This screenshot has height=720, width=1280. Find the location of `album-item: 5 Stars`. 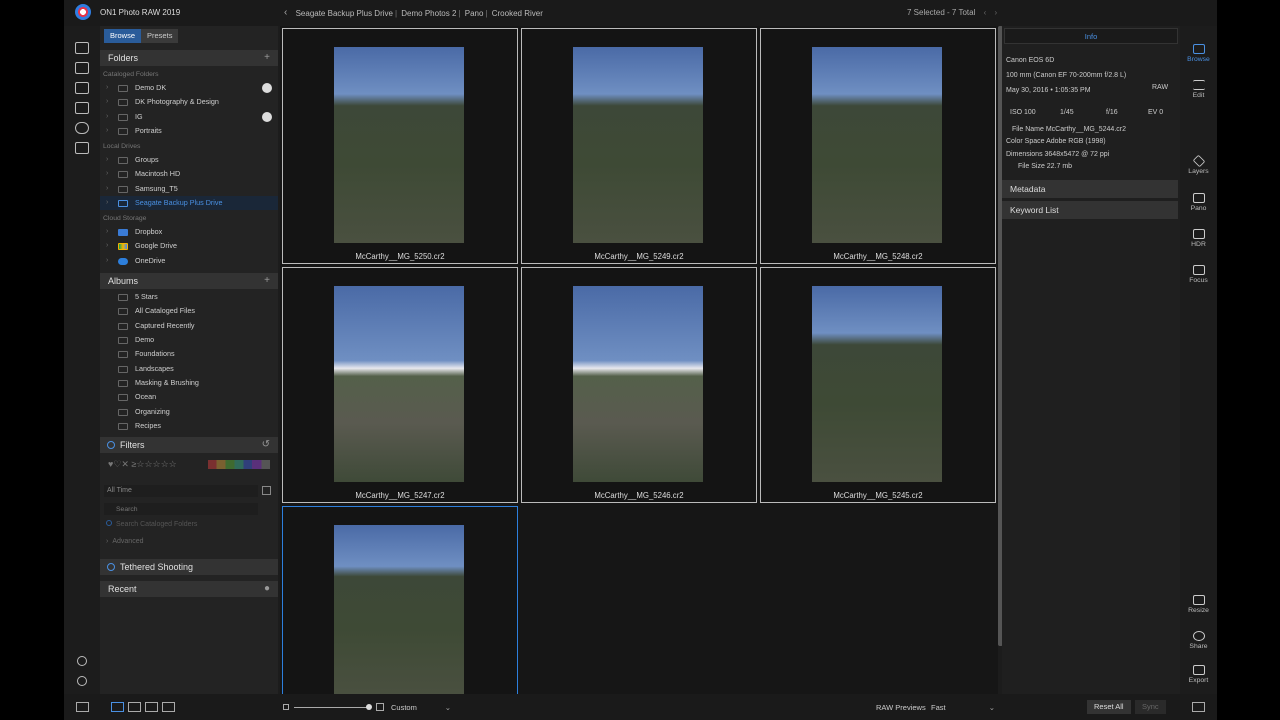

album-item: 5 Stars is located at coordinates (189, 297).